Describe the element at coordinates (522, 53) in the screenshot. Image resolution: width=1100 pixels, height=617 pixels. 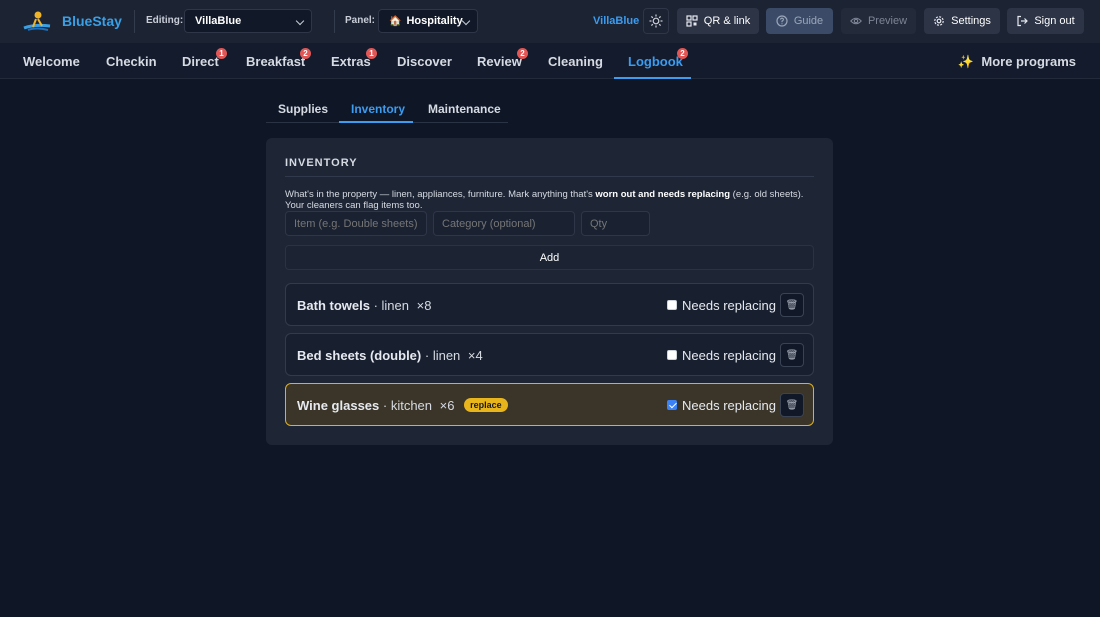
I see `nav-badge-review: 2` at that location.